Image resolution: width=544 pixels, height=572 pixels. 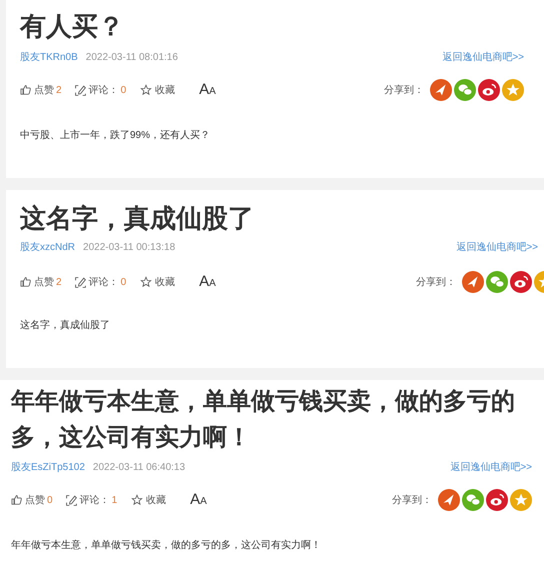 I want to click on like-button: 点赞 0, so click(x=32, y=500).